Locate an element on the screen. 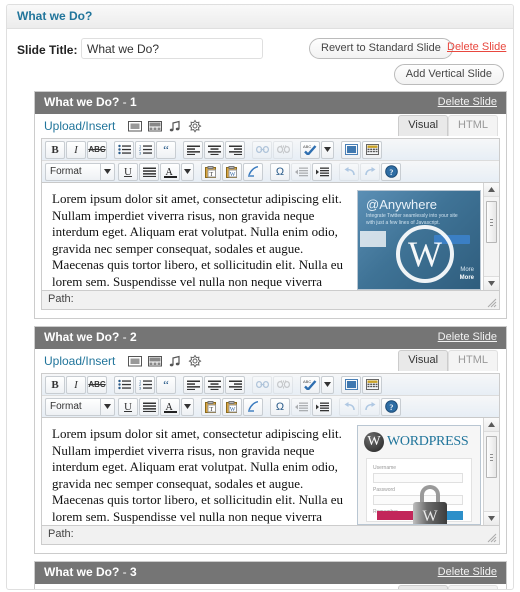 The height and width of the screenshot is (592, 520). tab-html-2: HTML is located at coordinates (473, 360).